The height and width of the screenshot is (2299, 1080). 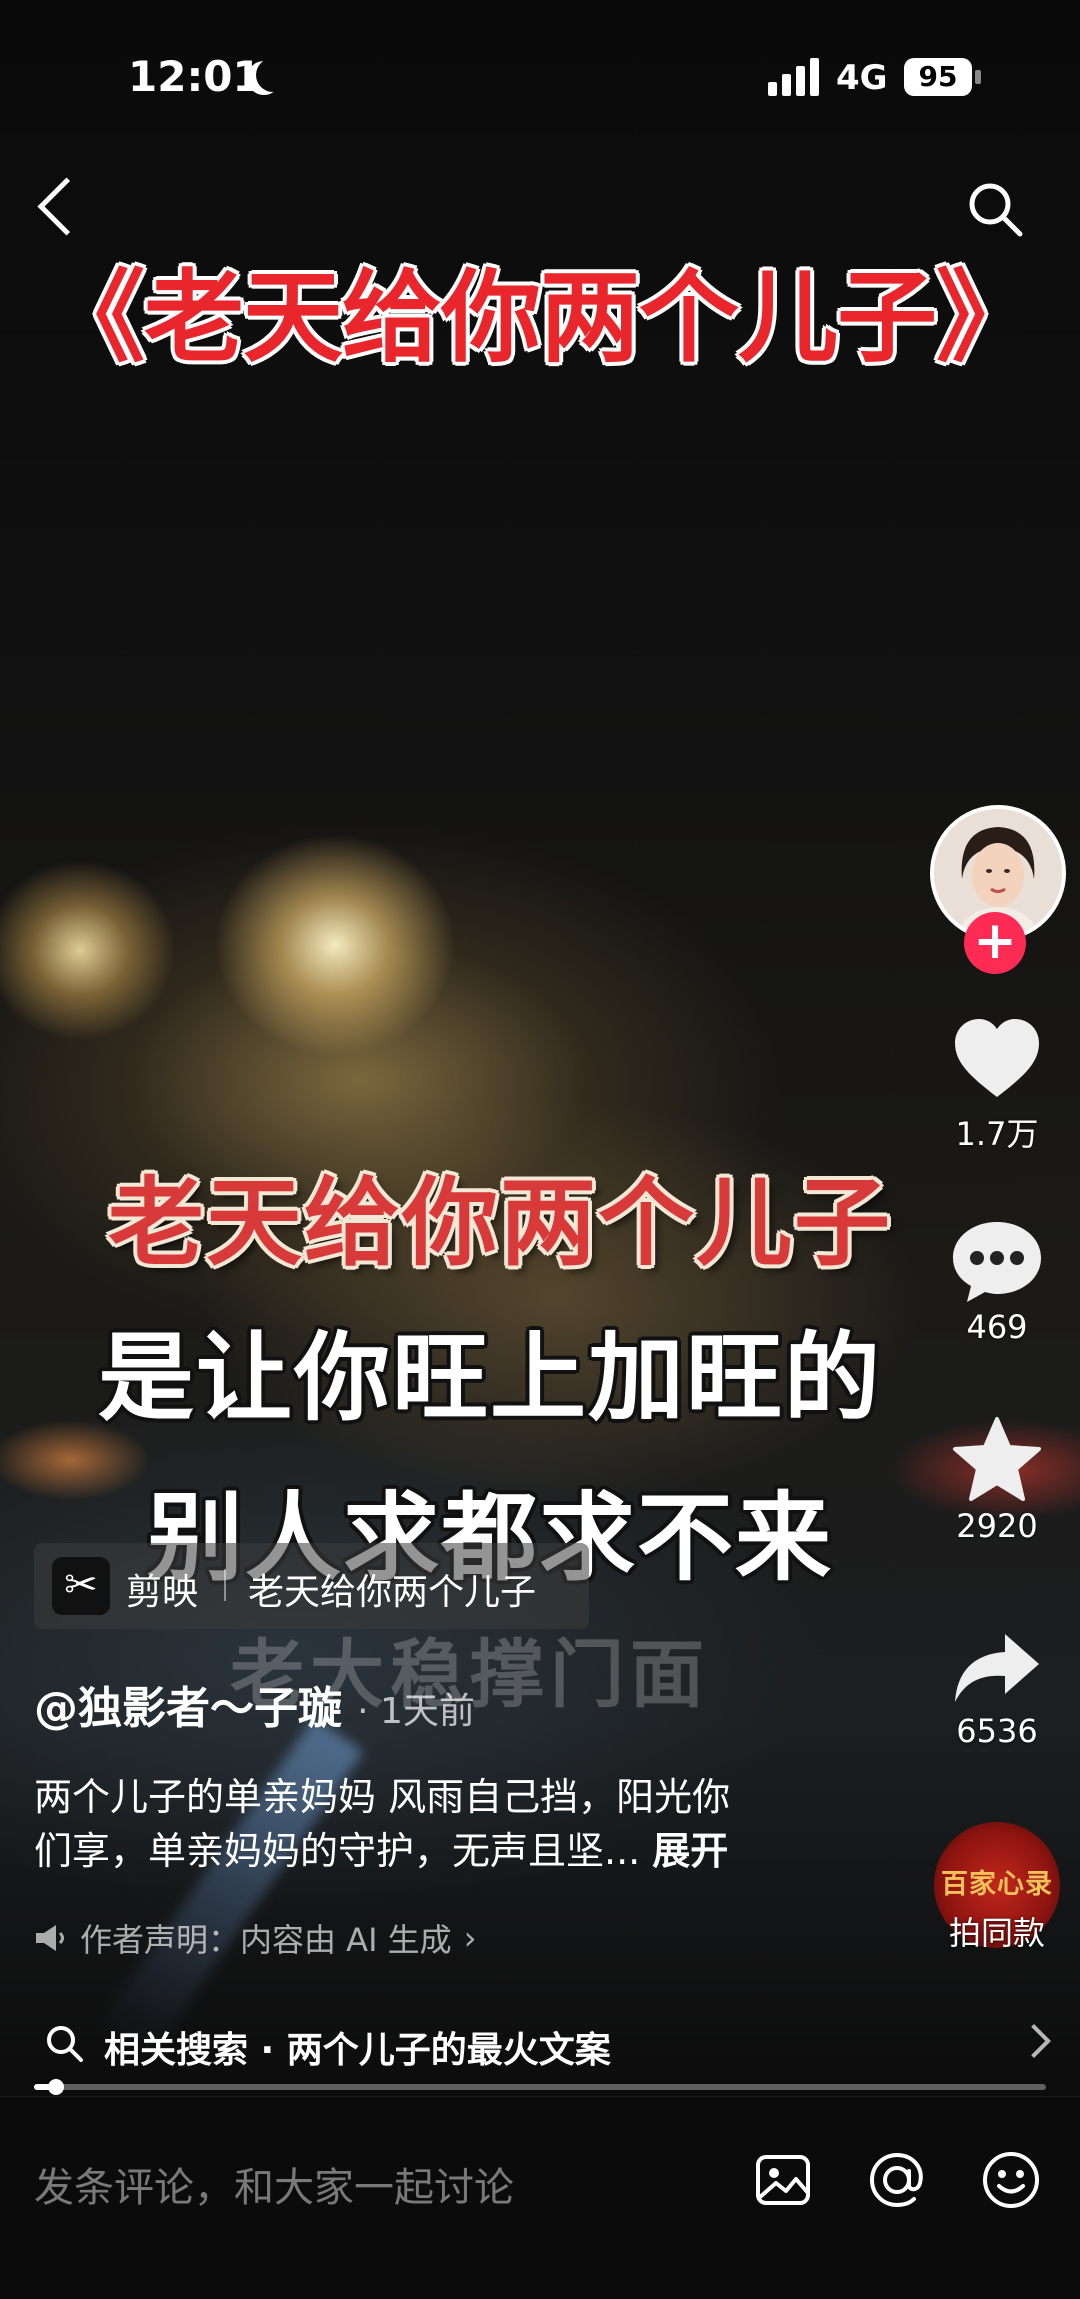 What do you see at coordinates (1034, 2041) in the screenshot?
I see `chevron-right-icon` at bounding box center [1034, 2041].